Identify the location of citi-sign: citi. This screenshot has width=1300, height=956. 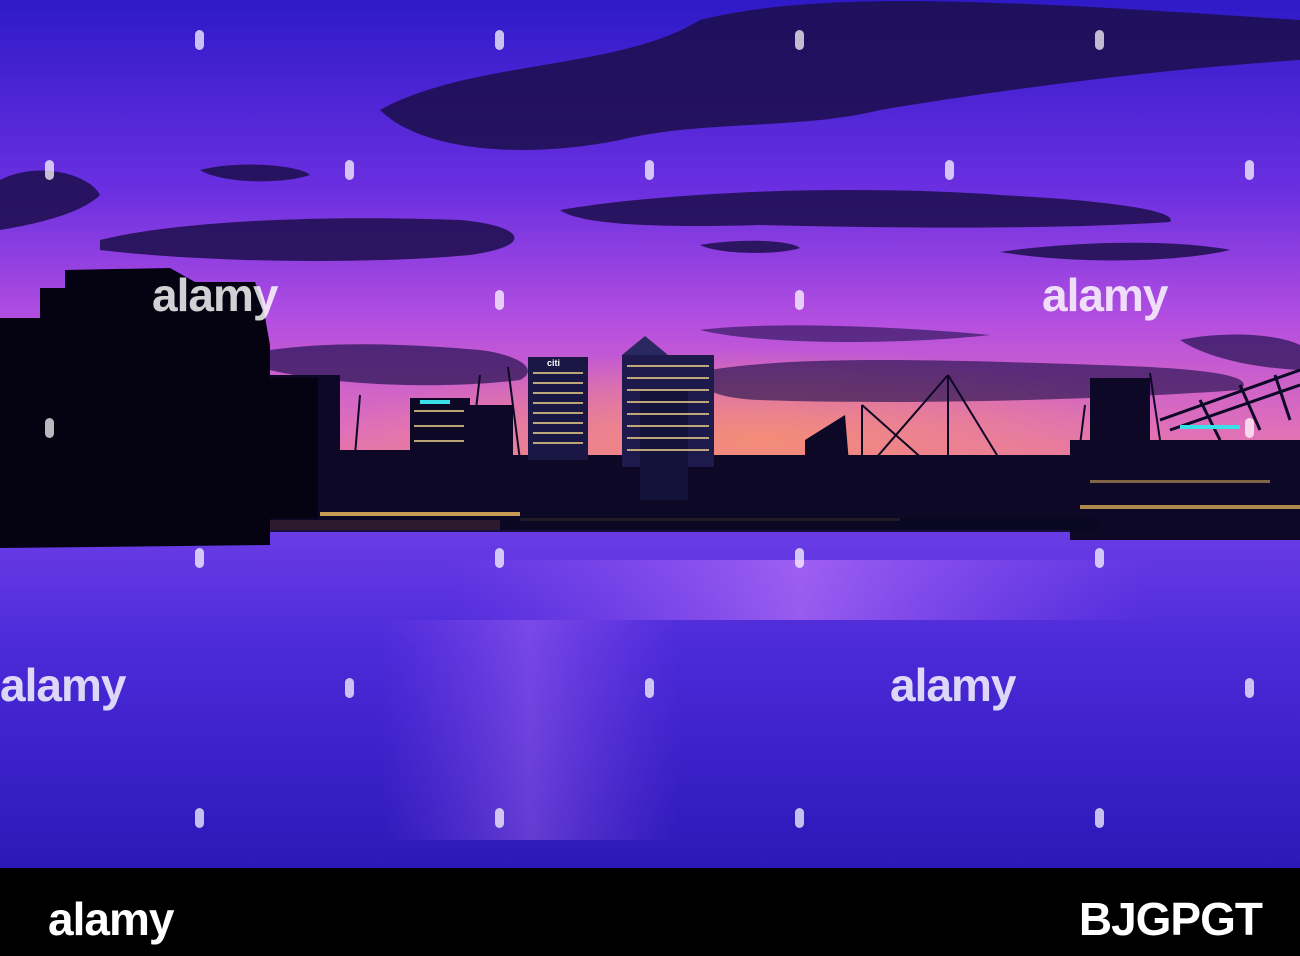
(553, 363).